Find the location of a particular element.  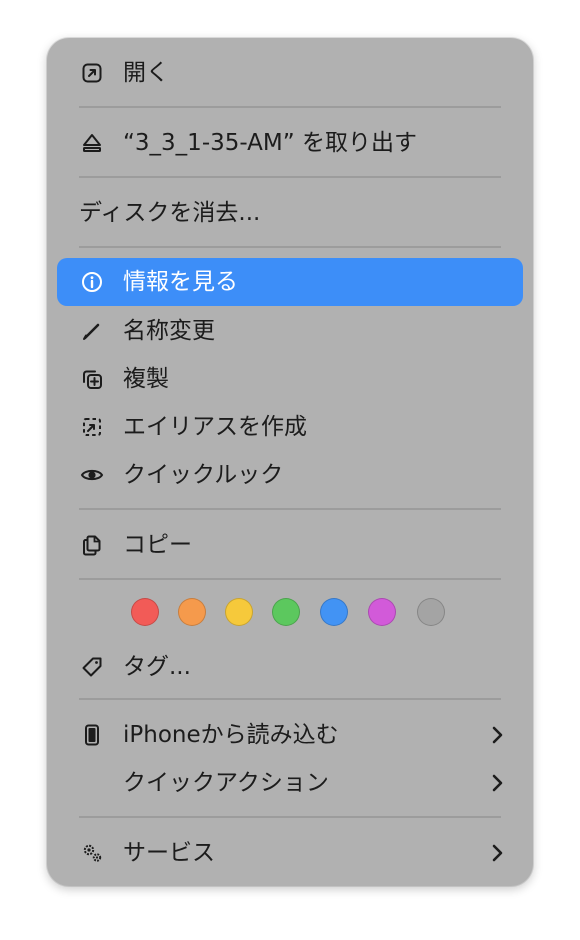

menu-item-label: 複製 is located at coordinates (146, 379).